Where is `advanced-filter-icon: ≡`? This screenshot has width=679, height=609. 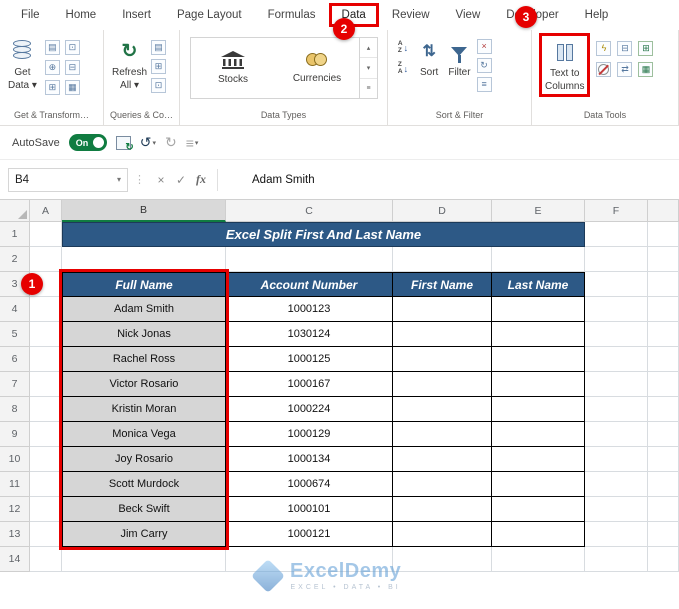
advanced-filter-icon: ≡ is located at coordinates (484, 84).